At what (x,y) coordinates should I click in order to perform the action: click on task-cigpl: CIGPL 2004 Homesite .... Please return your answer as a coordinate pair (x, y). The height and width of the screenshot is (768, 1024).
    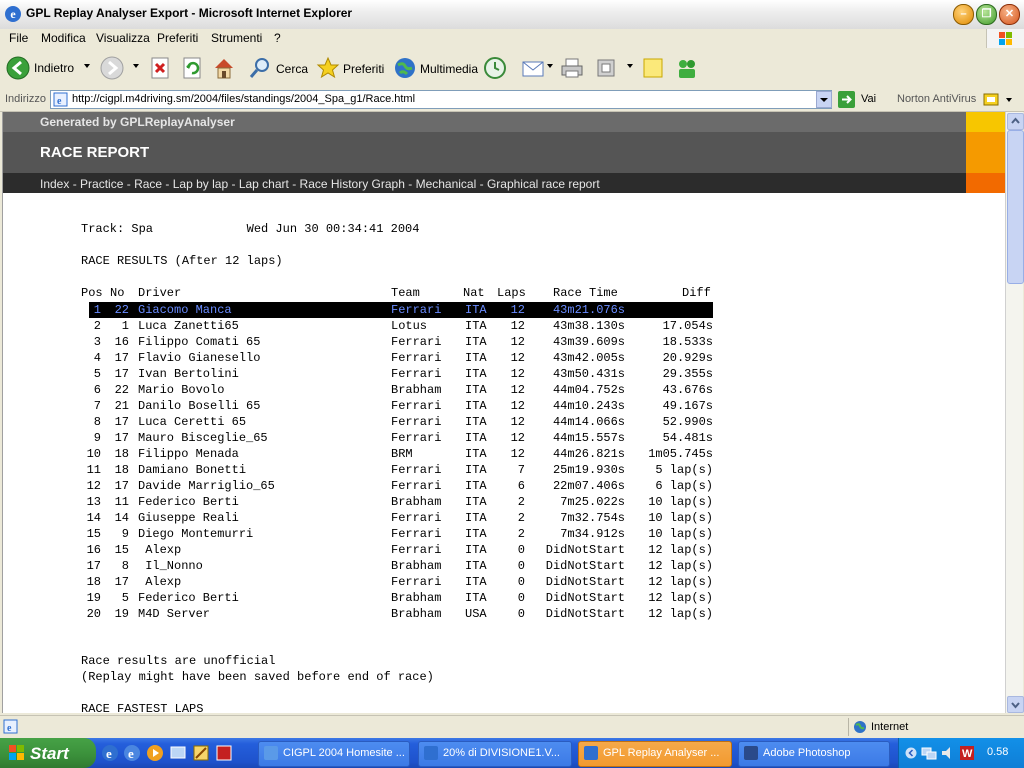
    Looking at the image, I should click on (334, 754).